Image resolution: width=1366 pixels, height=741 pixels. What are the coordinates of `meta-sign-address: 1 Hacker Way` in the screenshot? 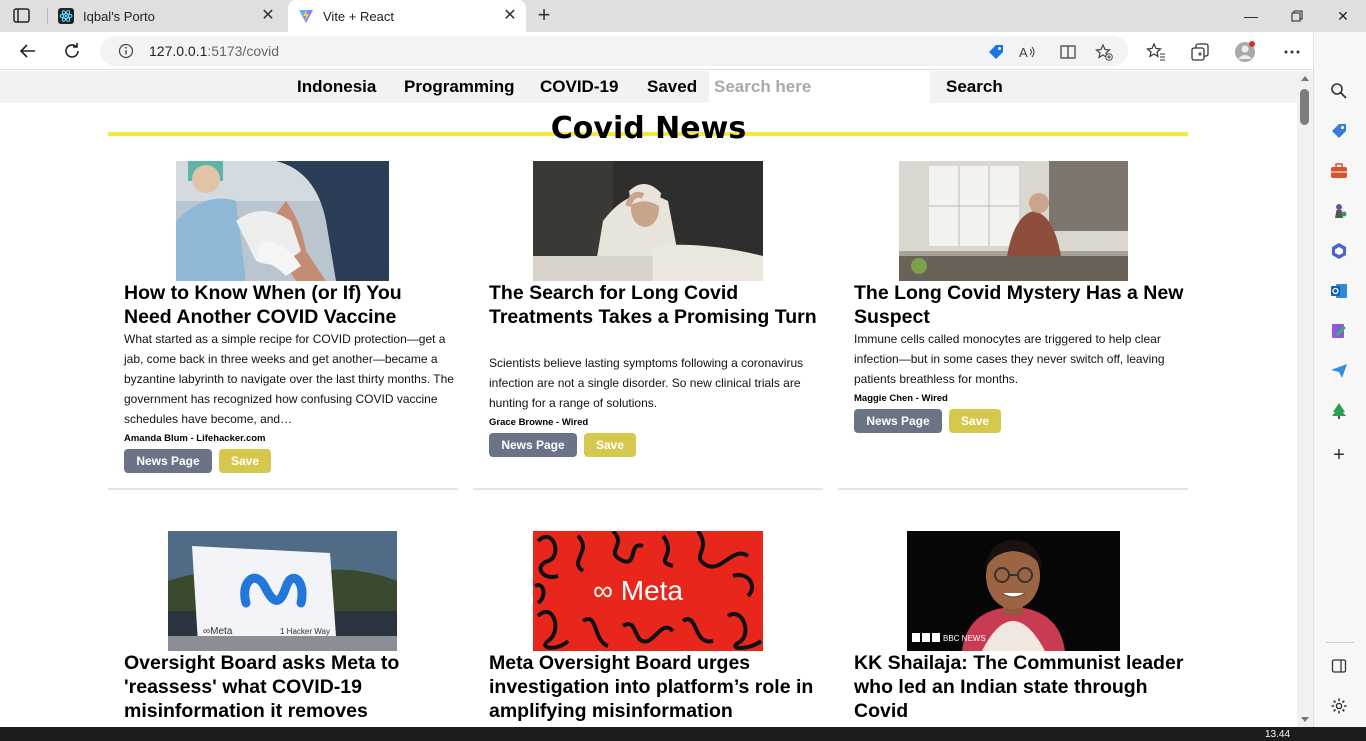 It's located at (305, 631).